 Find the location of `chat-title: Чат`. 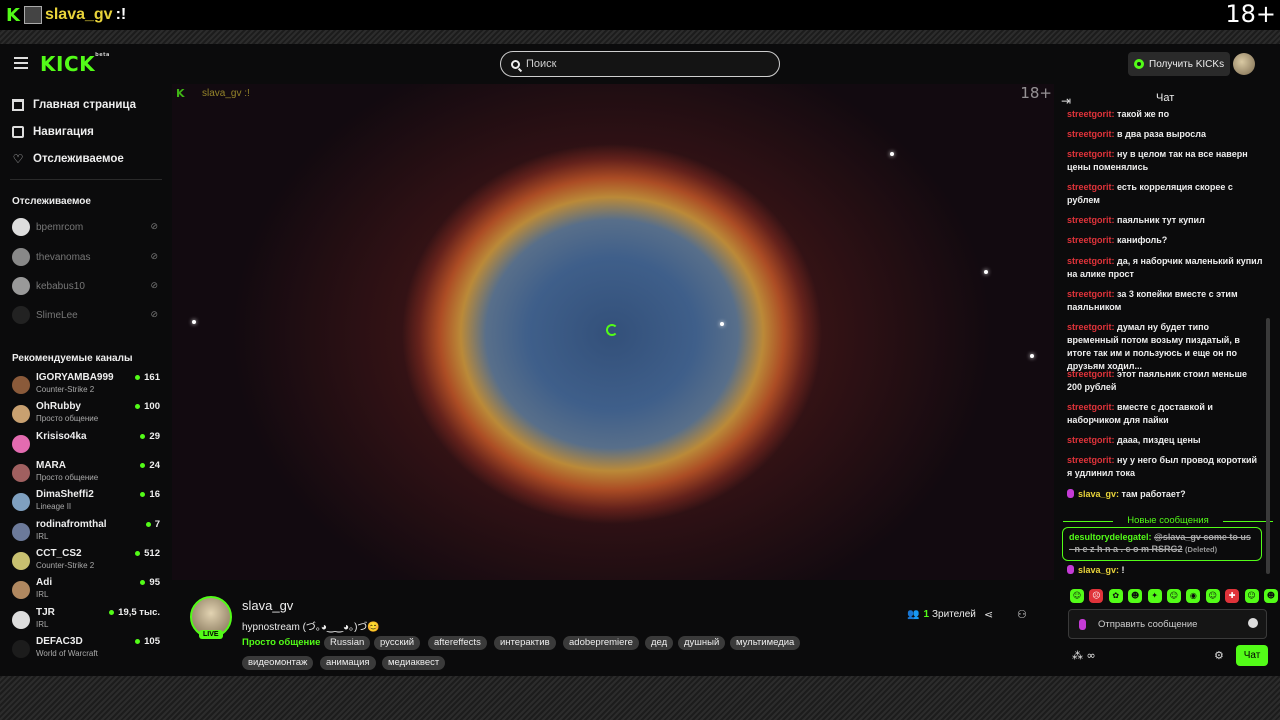

chat-title: Чат is located at coordinates (1165, 98).